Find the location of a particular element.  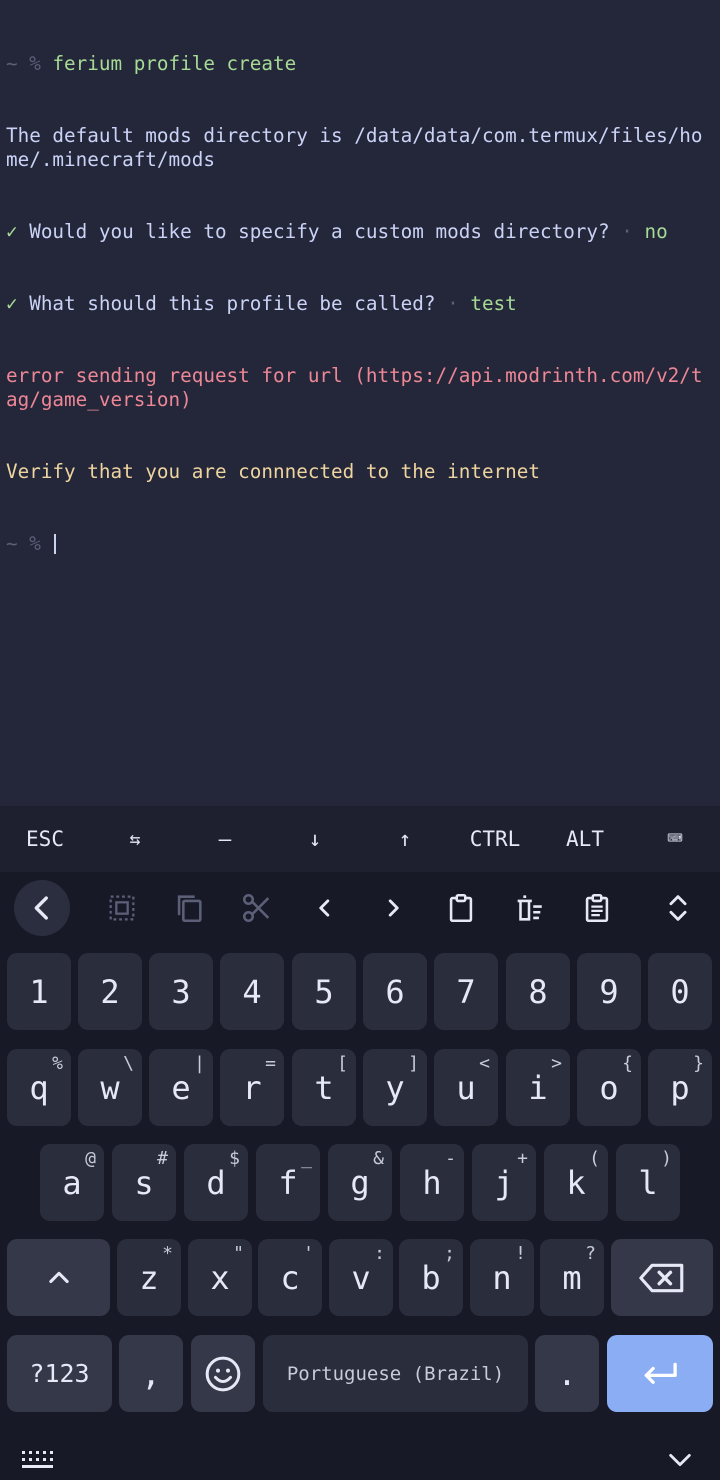

key-4: 4 is located at coordinates (252, 991).